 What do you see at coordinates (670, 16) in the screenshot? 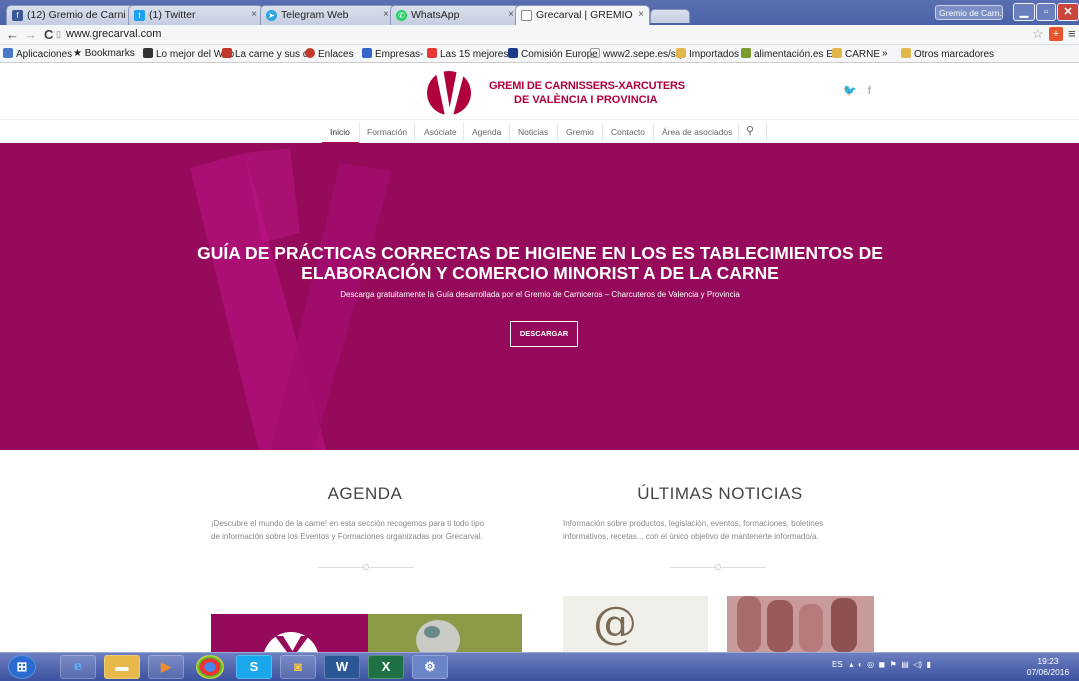
I see `new-tab-button` at bounding box center [670, 16].